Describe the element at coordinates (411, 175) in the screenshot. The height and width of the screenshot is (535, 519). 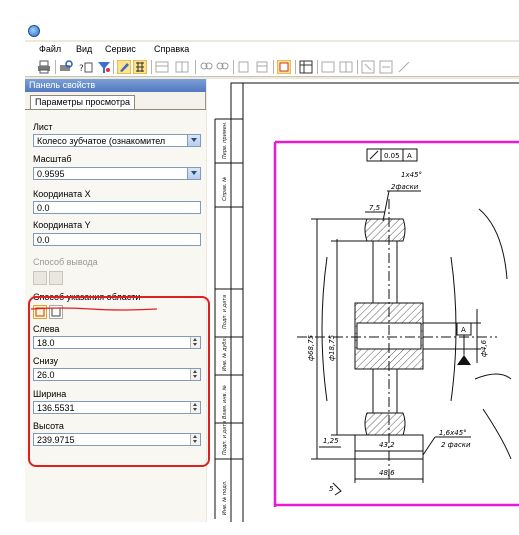
I see `chamfer-top: 1х45°` at that location.